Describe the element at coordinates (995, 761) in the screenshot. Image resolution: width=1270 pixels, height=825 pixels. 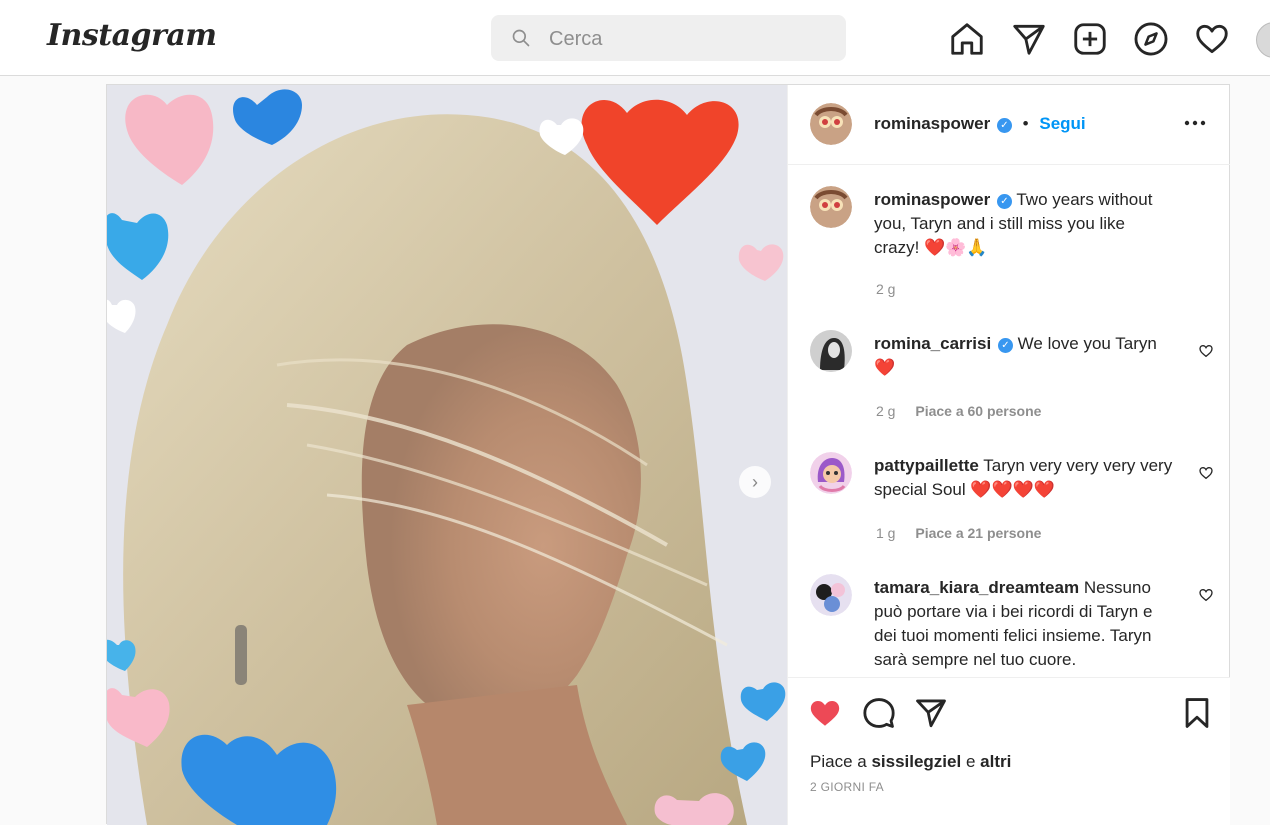
I see `liked-by-others-link: altri` at that location.